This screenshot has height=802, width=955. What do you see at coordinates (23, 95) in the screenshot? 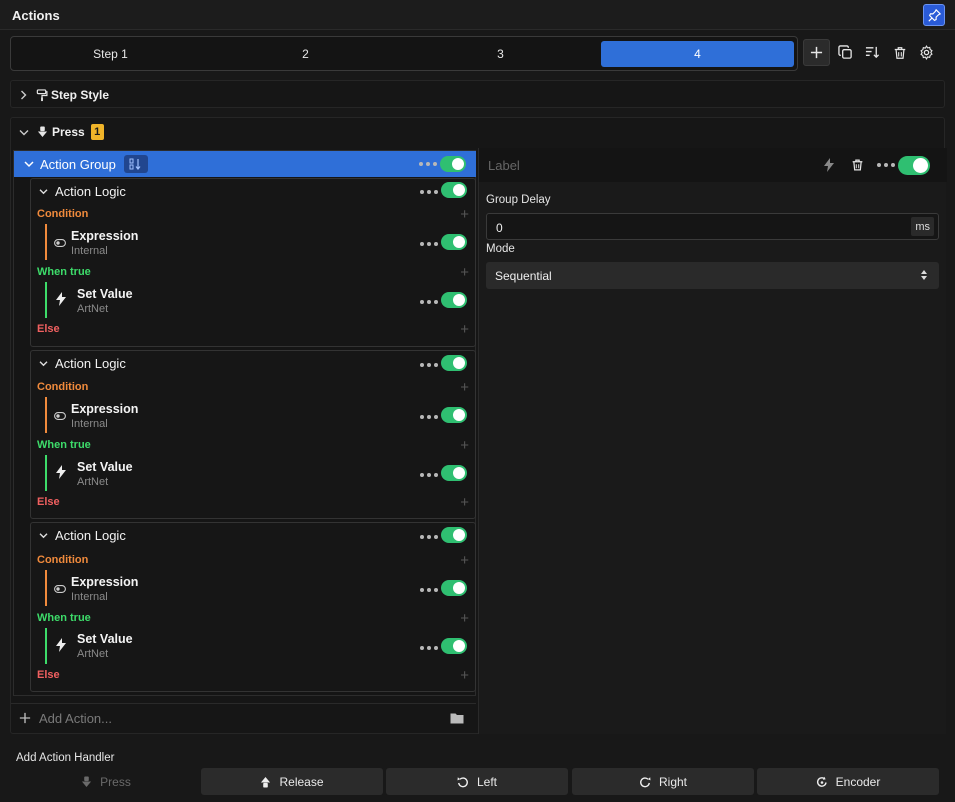
I see `chevron-right-icon` at bounding box center [23, 95].